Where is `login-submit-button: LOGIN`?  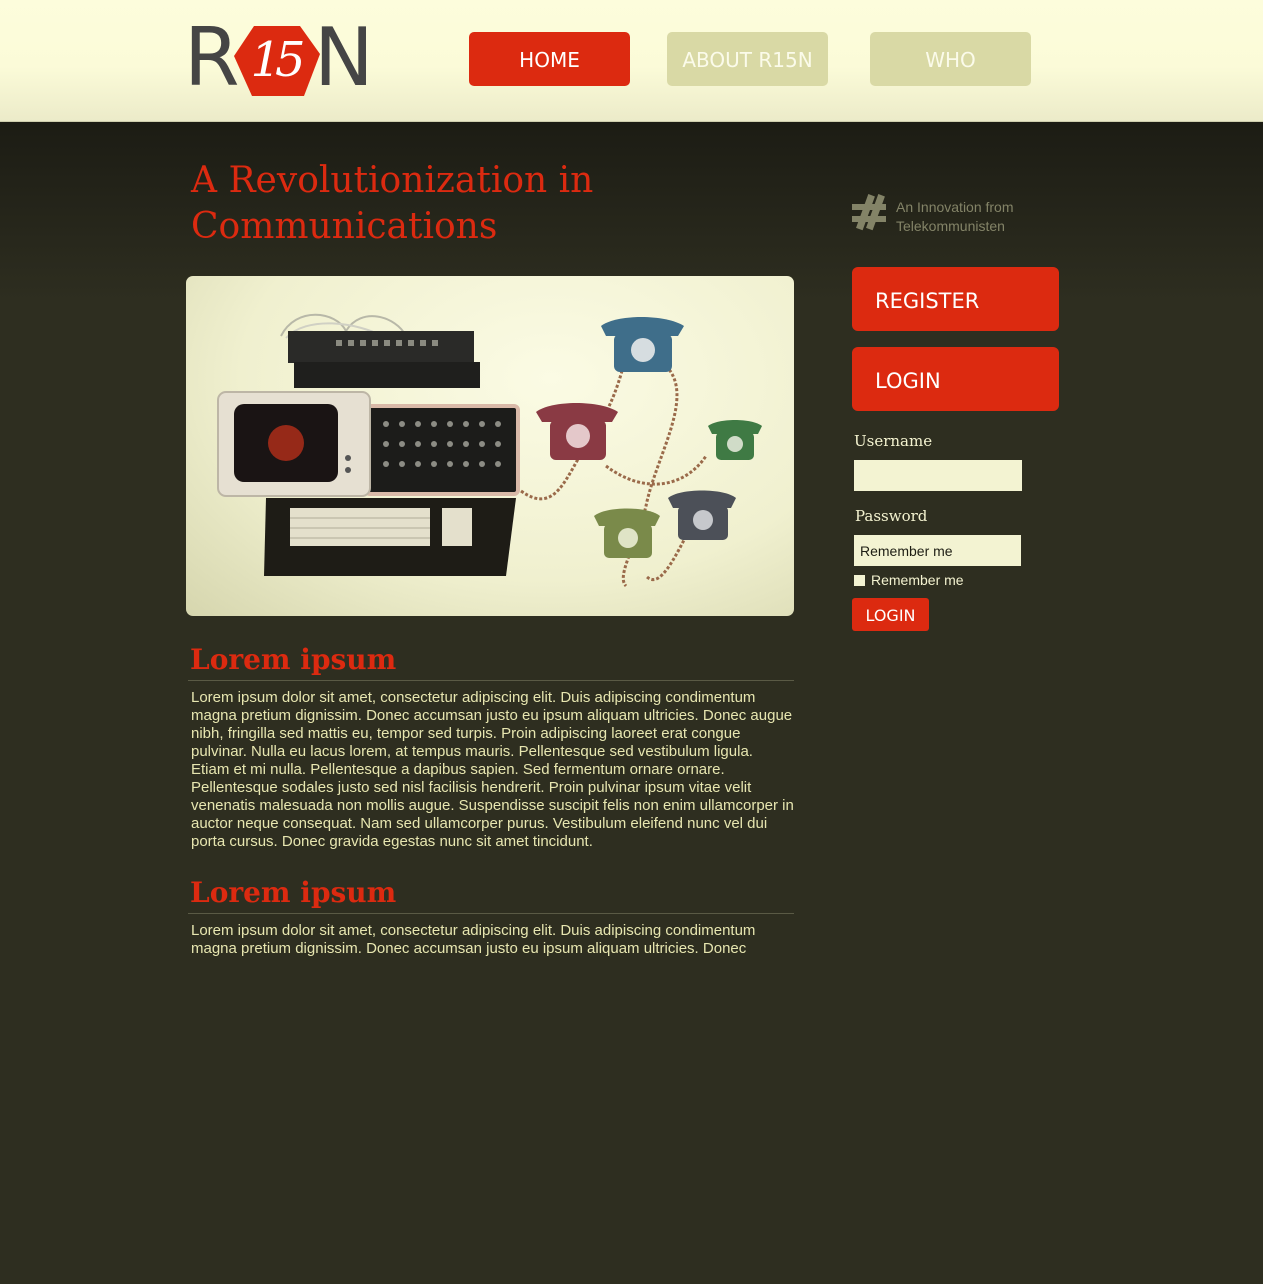
login-submit-button: LOGIN is located at coordinates (890, 614).